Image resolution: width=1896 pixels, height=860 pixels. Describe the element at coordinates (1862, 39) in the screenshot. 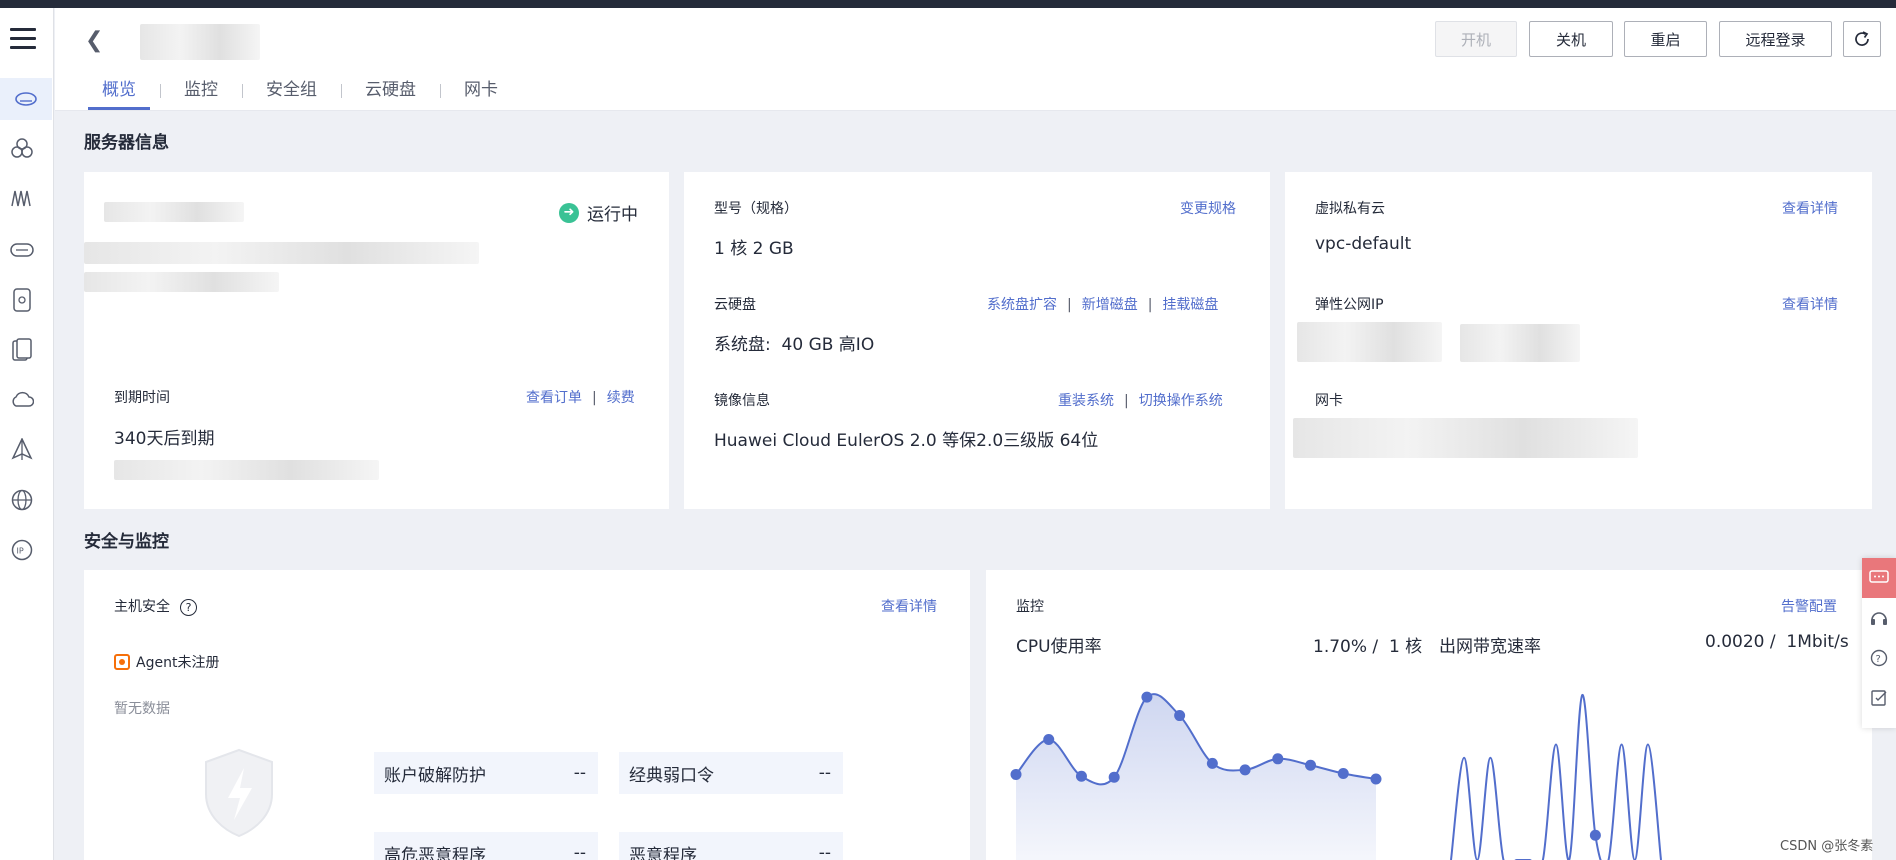

I see `refresh-button` at that location.